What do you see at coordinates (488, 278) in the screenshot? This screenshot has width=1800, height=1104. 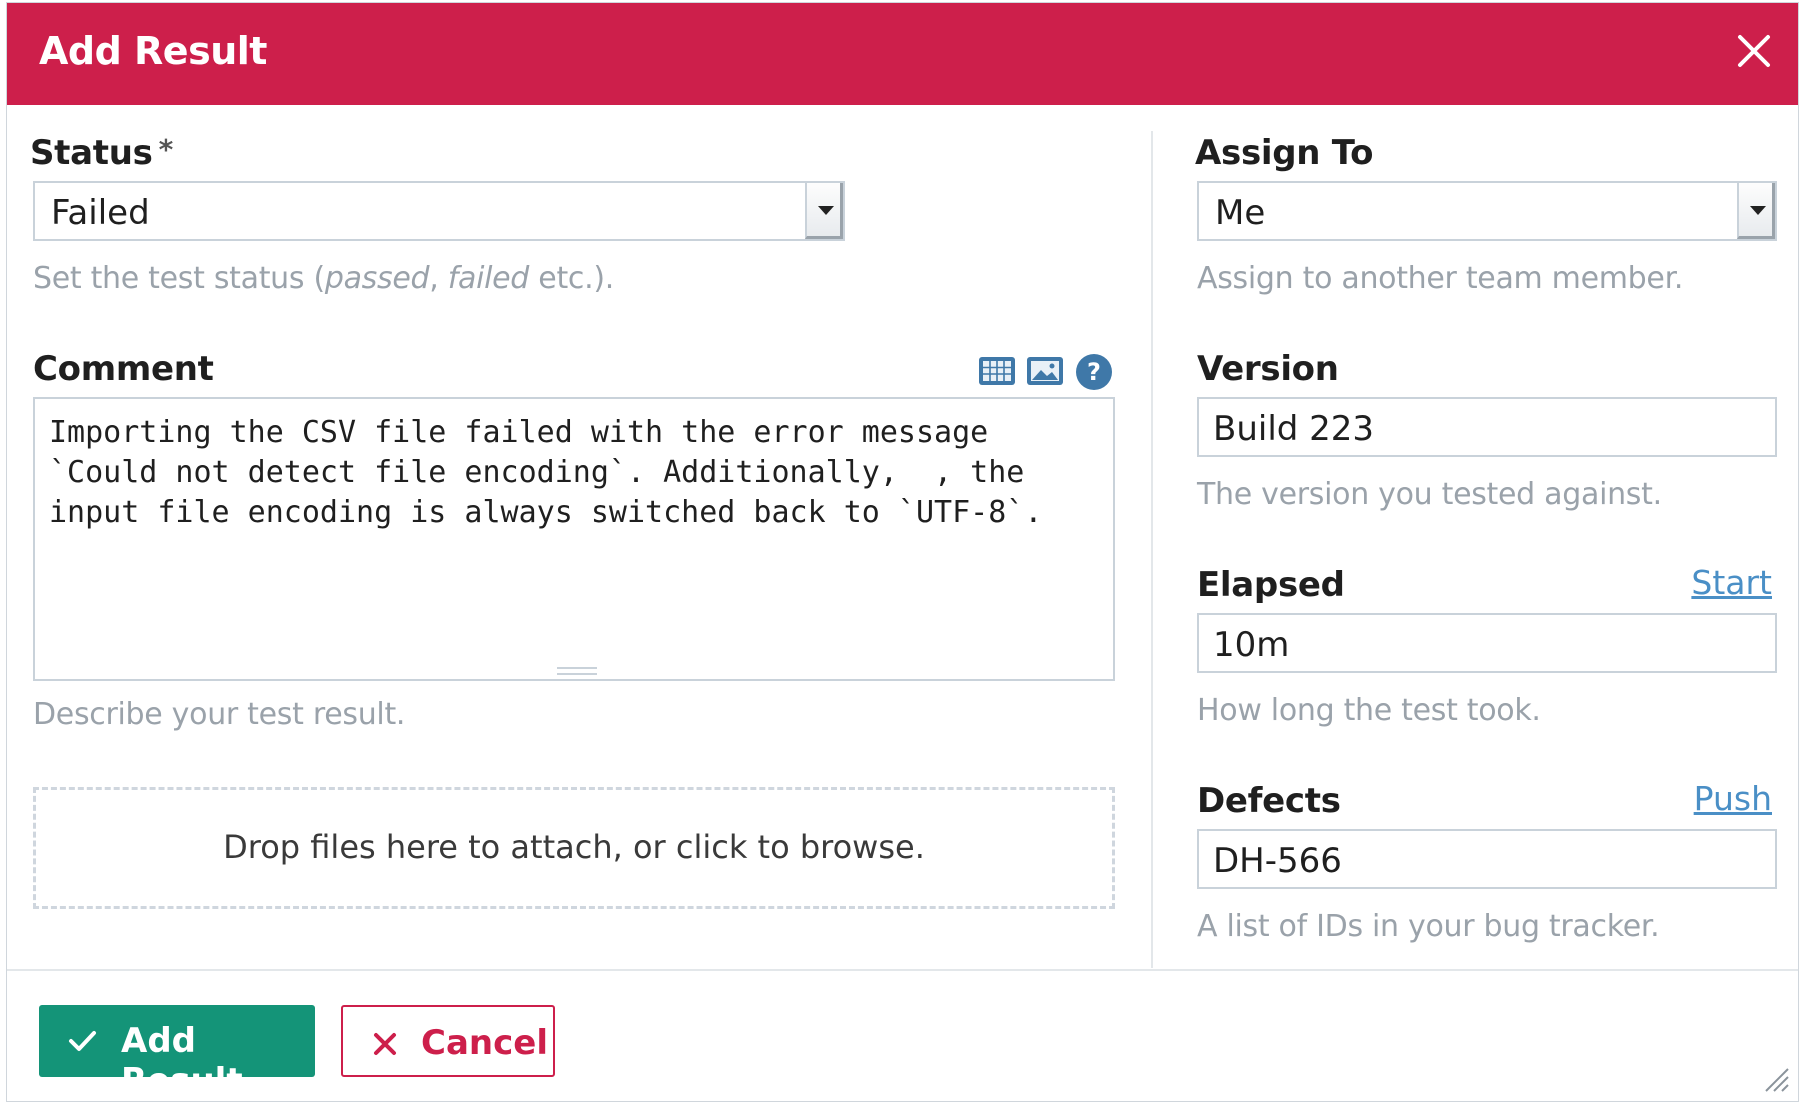 I see `status-hint-failed: failed` at bounding box center [488, 278].